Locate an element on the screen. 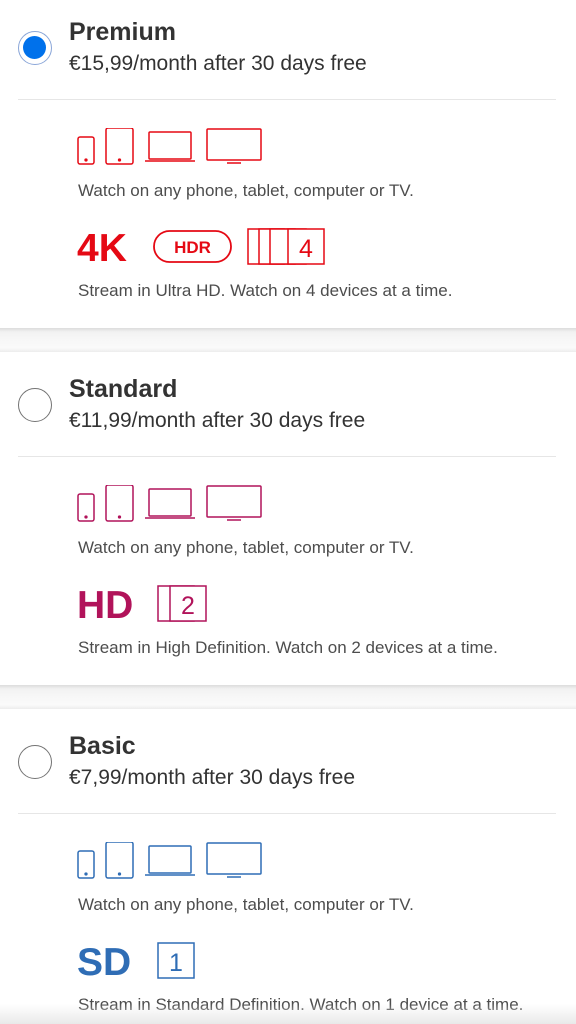 The image size is (576, 1024). plan-name: Standard is located at coordinates (123, 389).